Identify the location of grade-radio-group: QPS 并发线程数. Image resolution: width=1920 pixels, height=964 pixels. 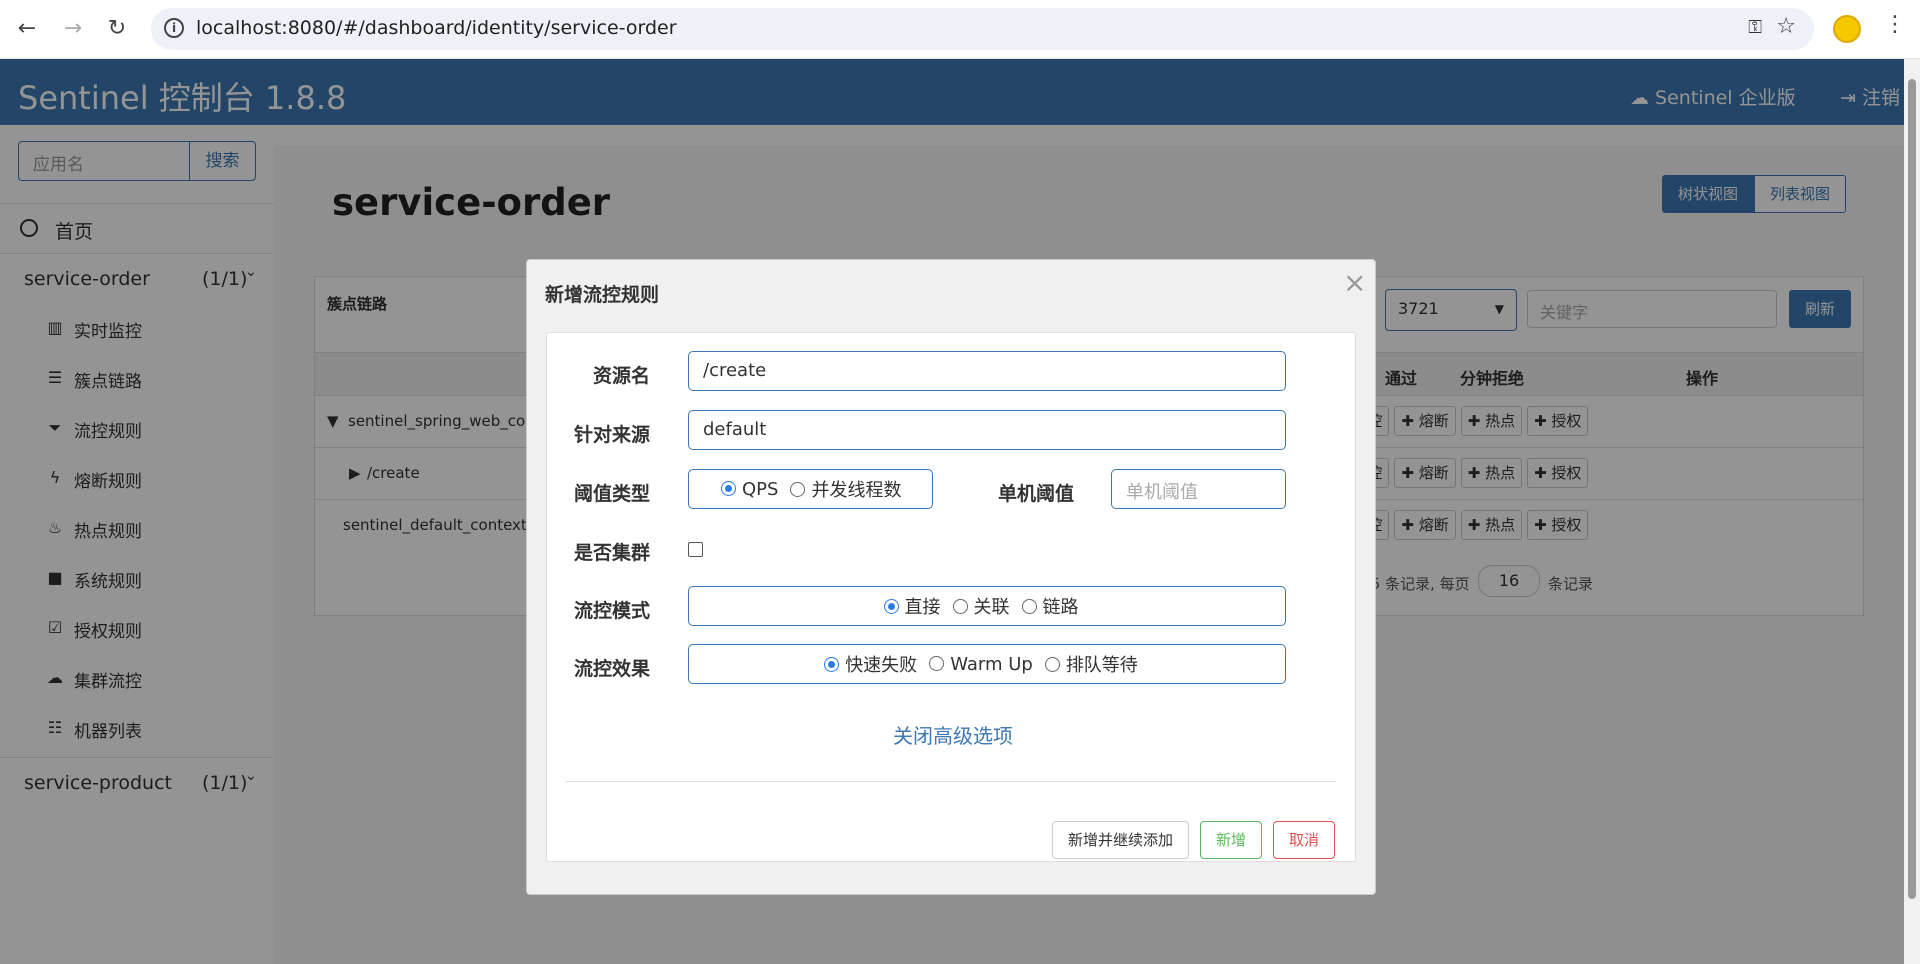
(810, 489).